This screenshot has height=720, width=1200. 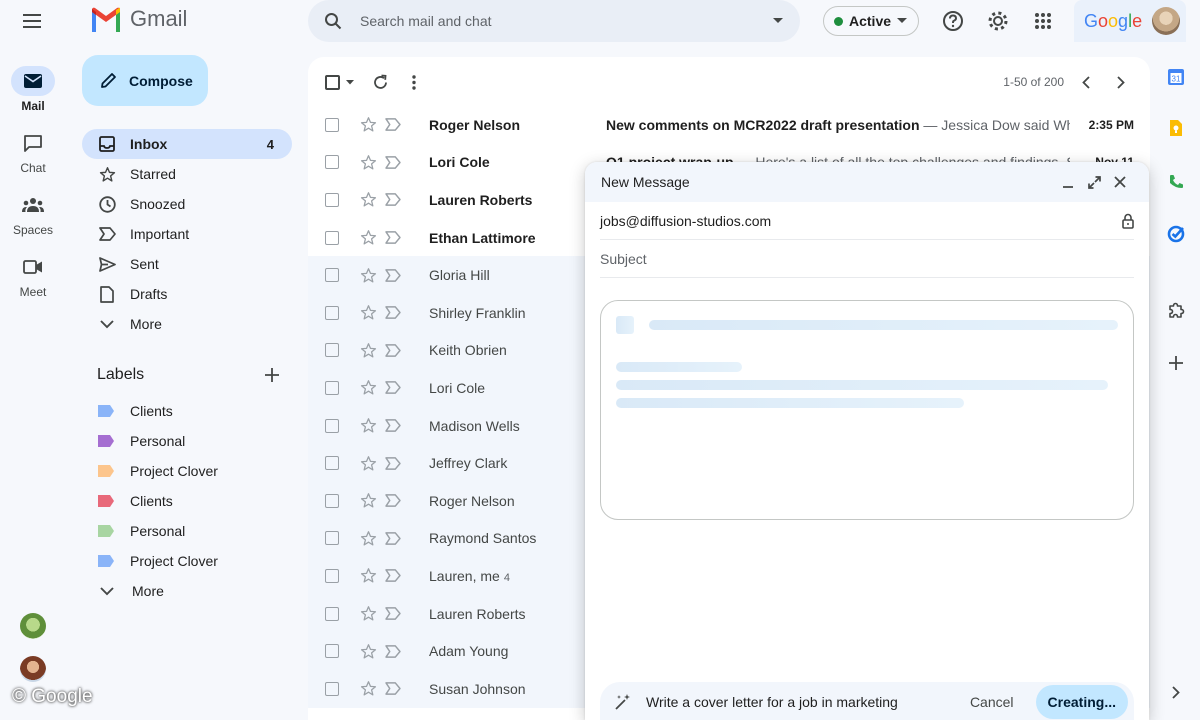 I want to click on gmail-logo: Gmail, so click(x=138, y=19).